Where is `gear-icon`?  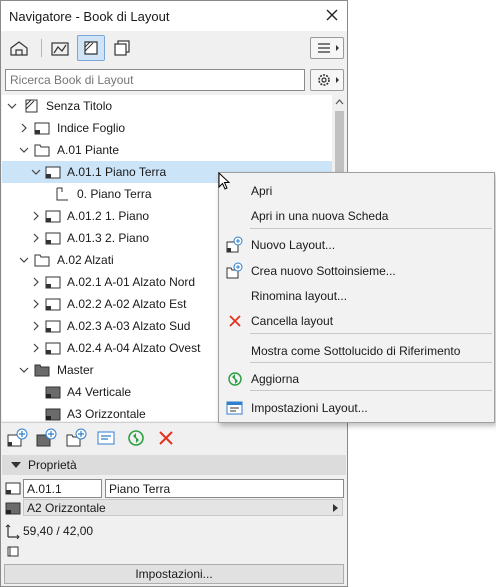
gear-icon is located at coordinates (328, 80).